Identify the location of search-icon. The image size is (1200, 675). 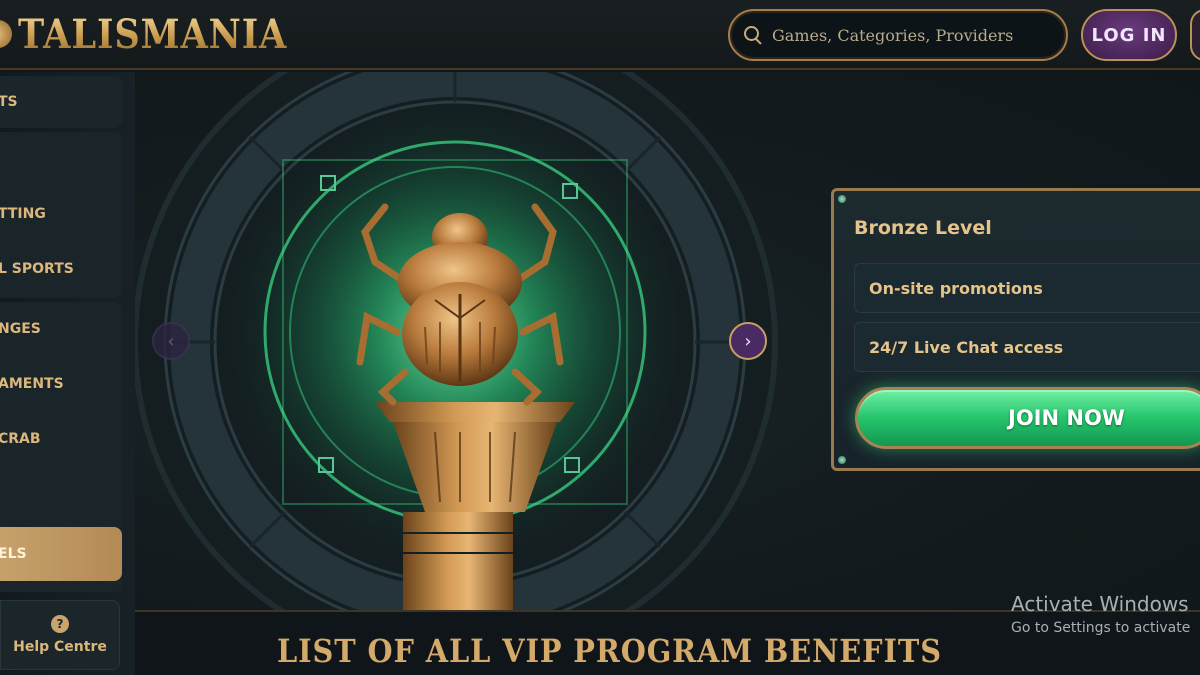
(753, 35).